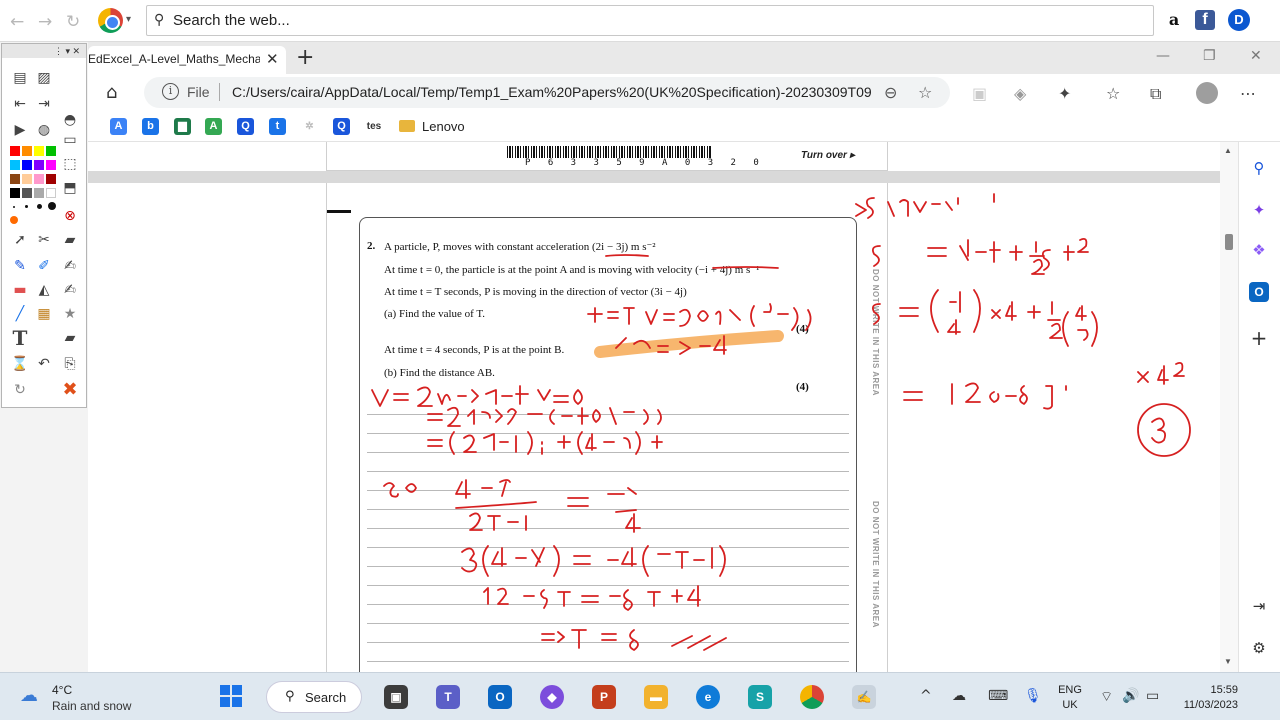 The height and width of the screenshot is (720, 1280). I want to click on screen-icon: ▤, so click(20, 78).